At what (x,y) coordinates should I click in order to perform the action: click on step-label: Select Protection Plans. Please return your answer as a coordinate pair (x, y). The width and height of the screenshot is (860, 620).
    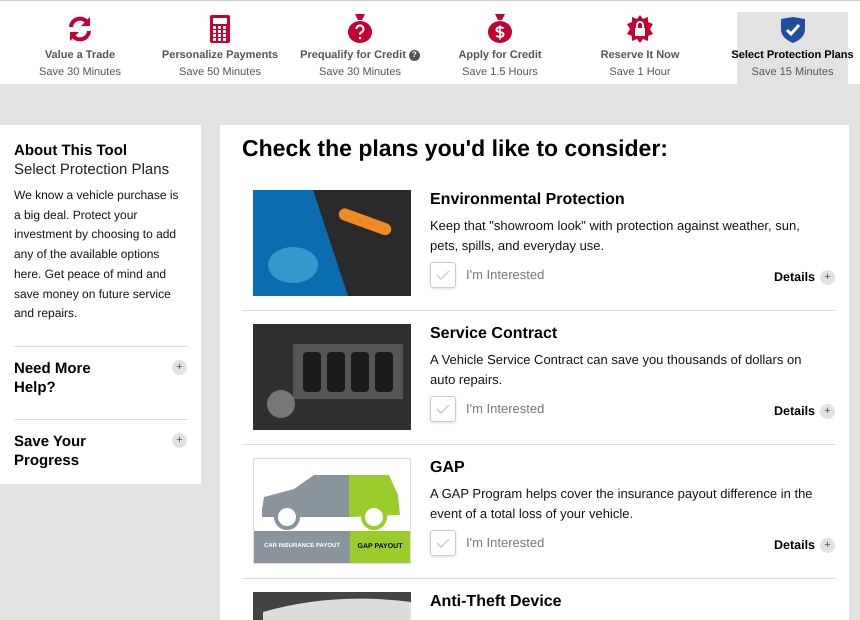
    Looking at the image, I should click on (792, 55).